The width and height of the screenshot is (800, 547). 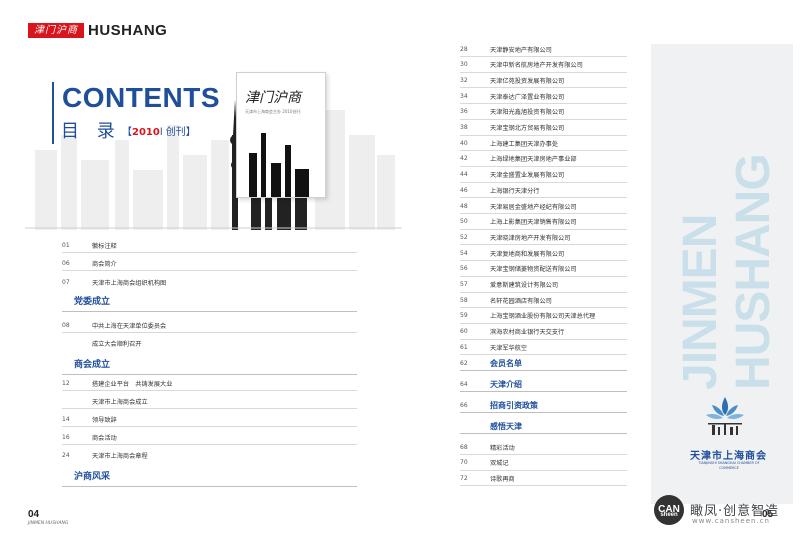 I want to click on toc-text: 天津泰达广泽置业有限公司, so click(x=527, y=97).